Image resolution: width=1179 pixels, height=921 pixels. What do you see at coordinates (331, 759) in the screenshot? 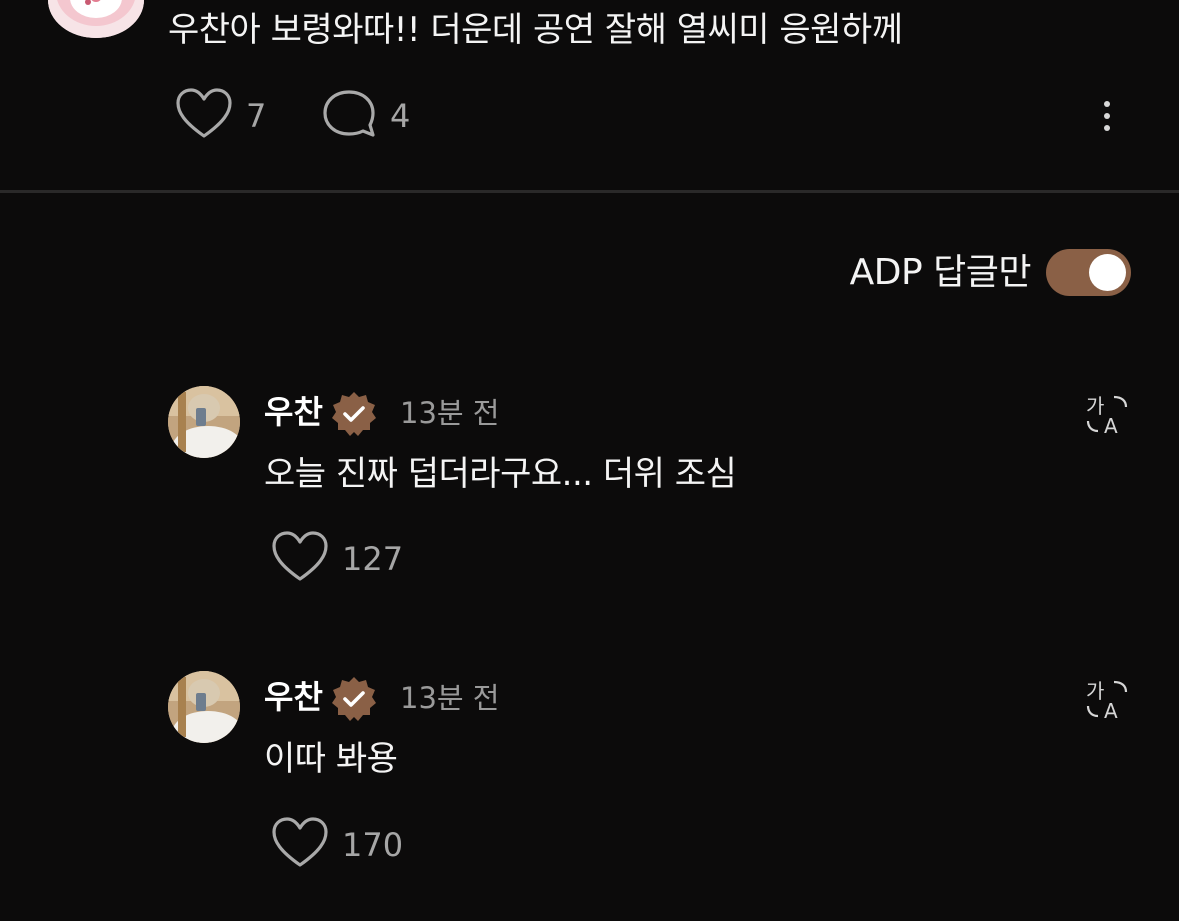
I see `reply-text: 이따 봐용` at bounding box center [331, 759].